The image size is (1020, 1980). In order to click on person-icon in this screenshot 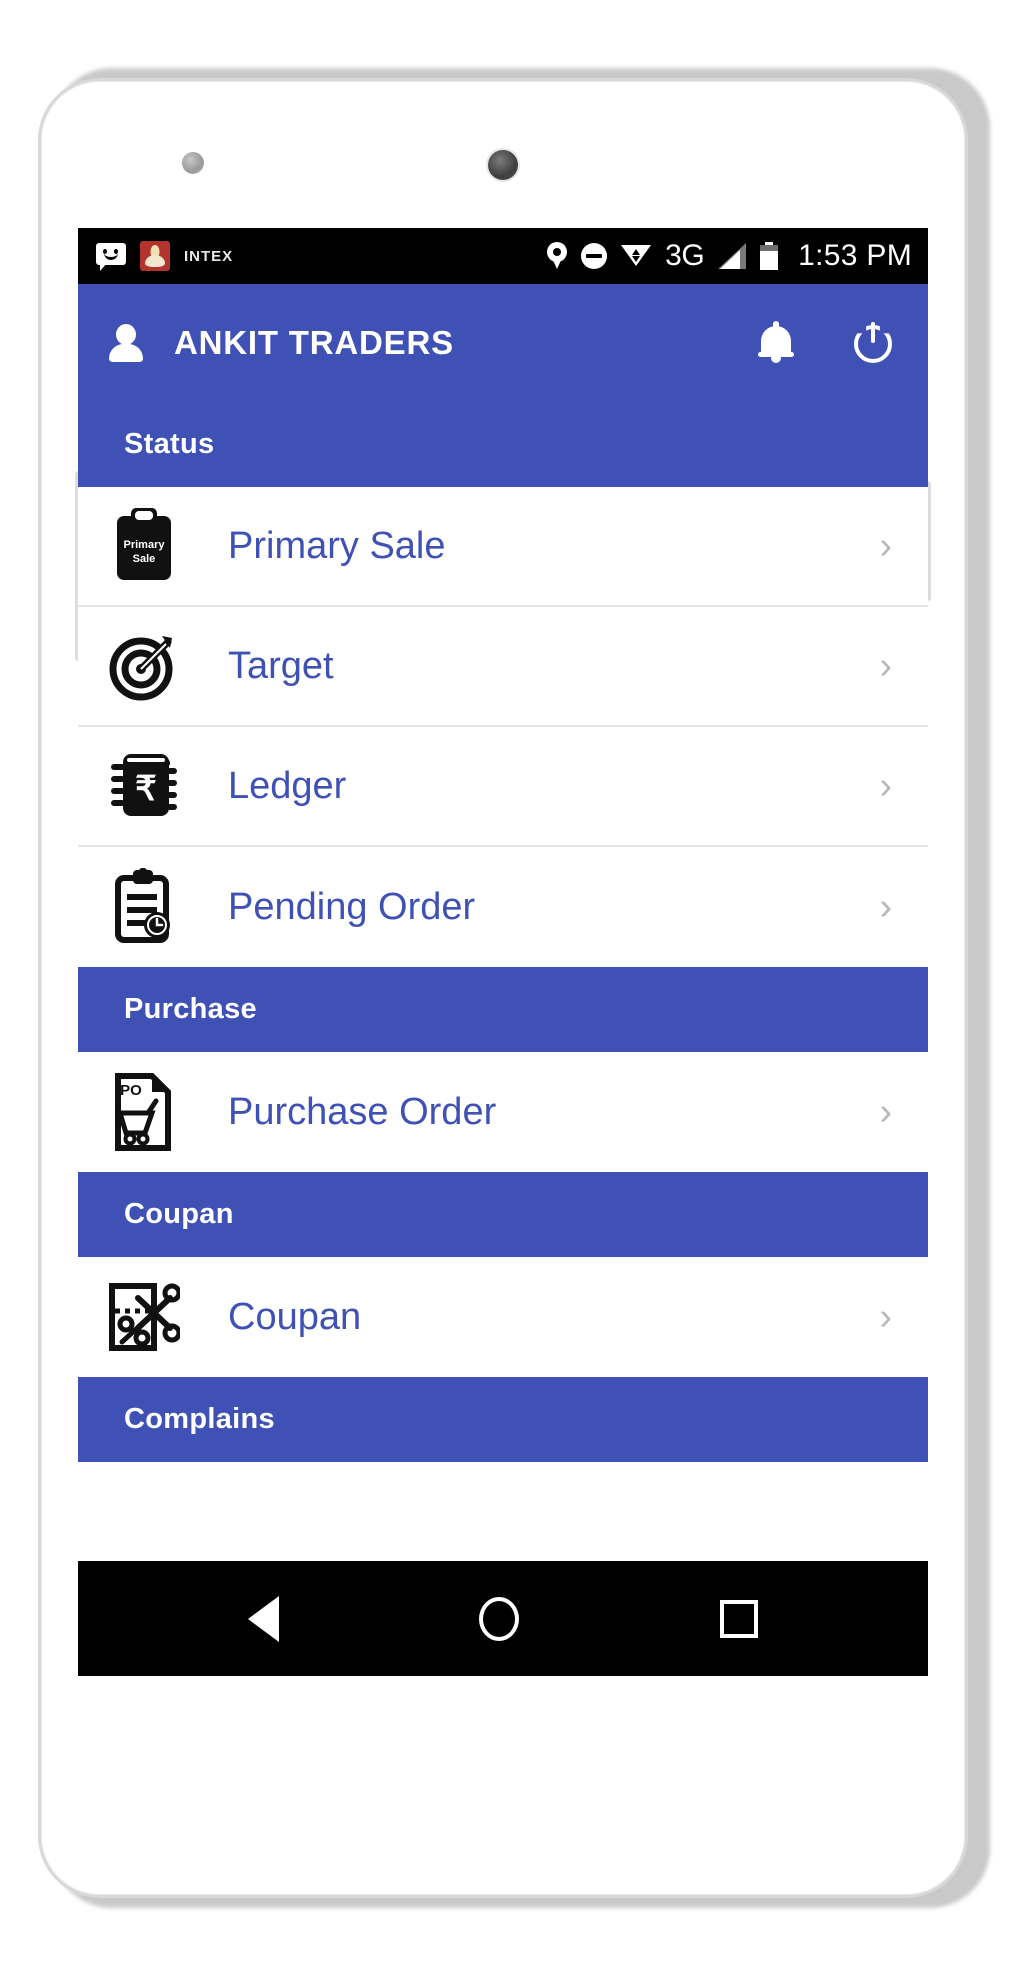, I will do `click(126, 343)`.